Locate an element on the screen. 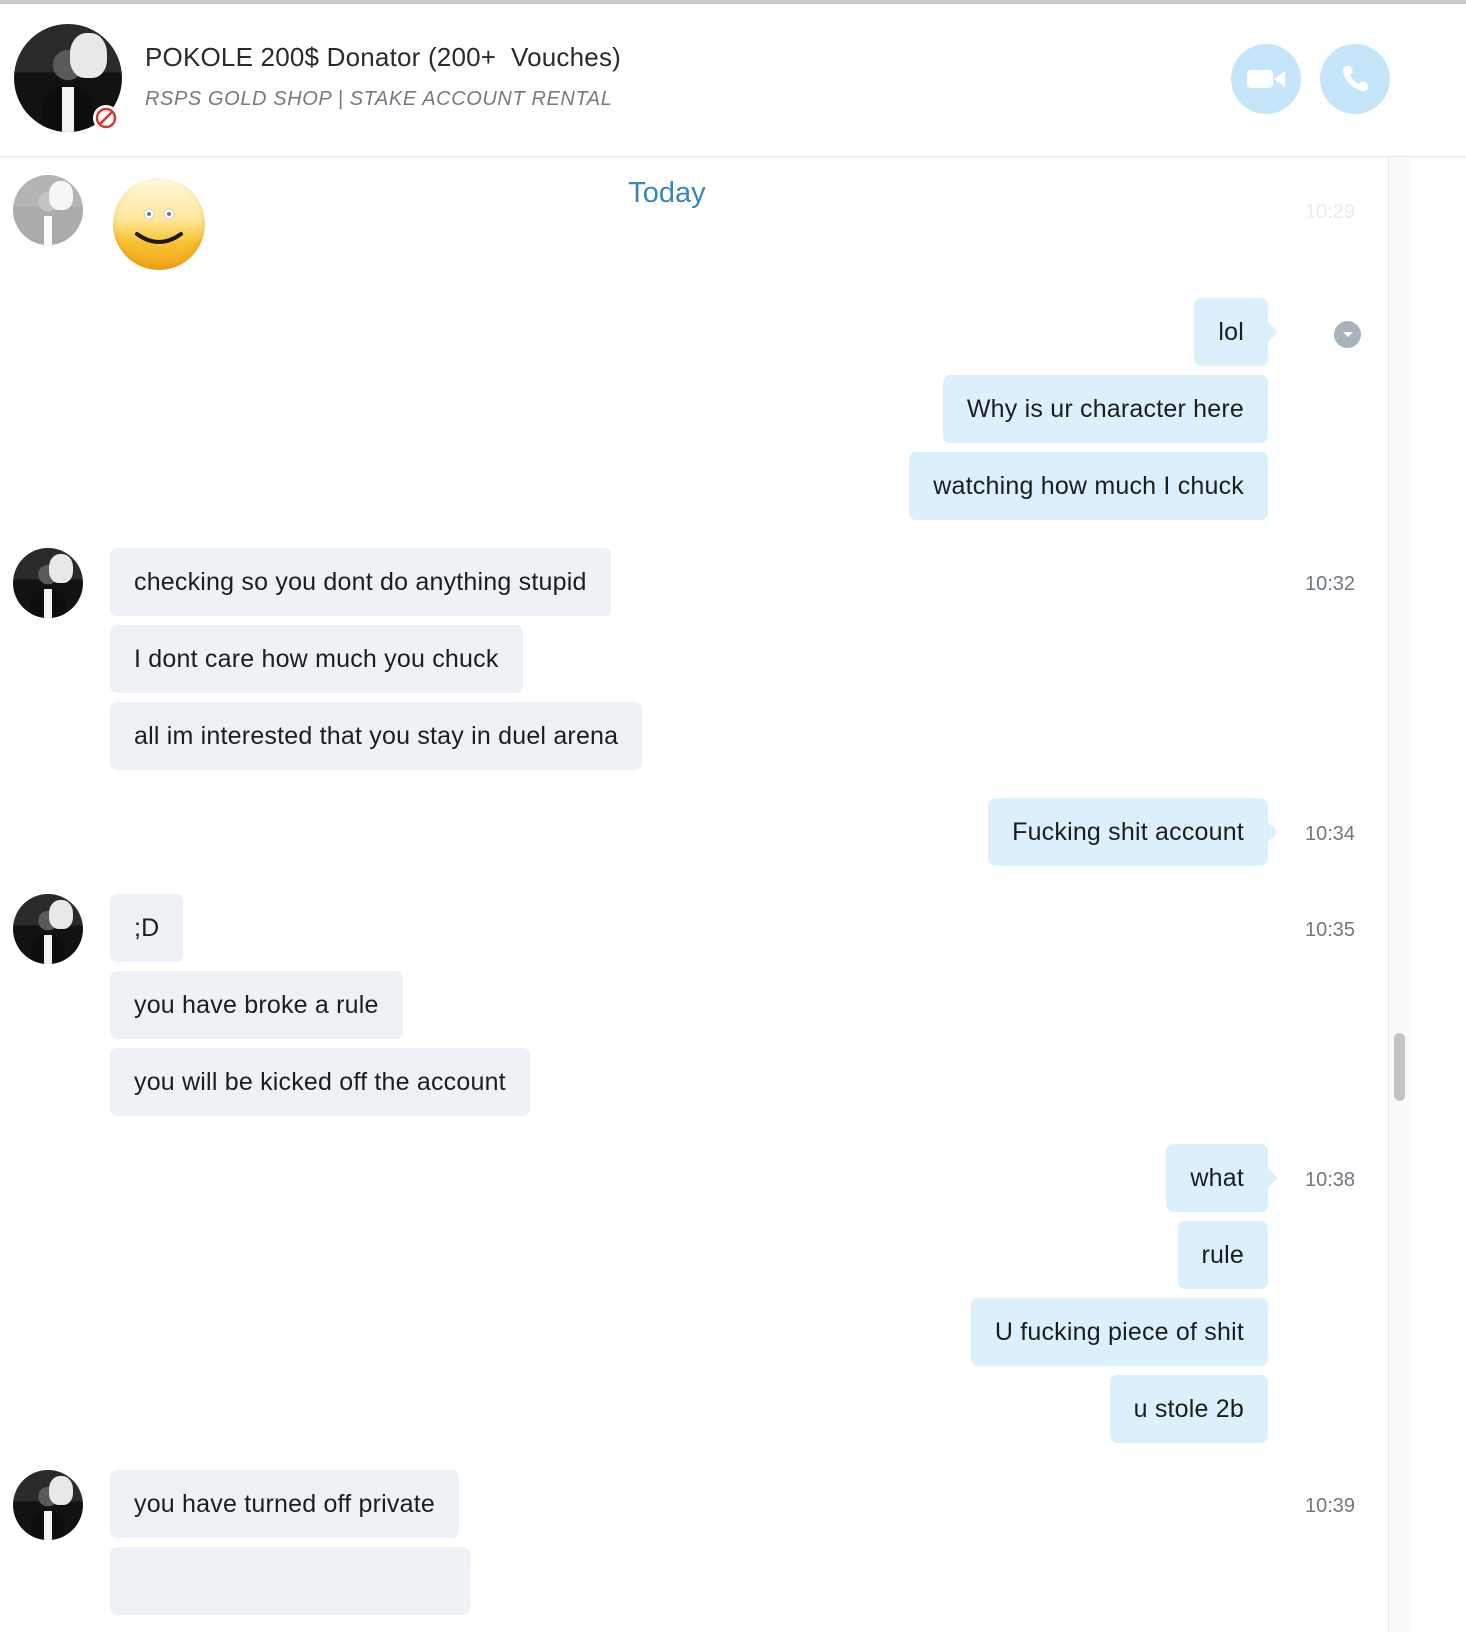  incoming-message: ;D is located at coordinates (147, 928).